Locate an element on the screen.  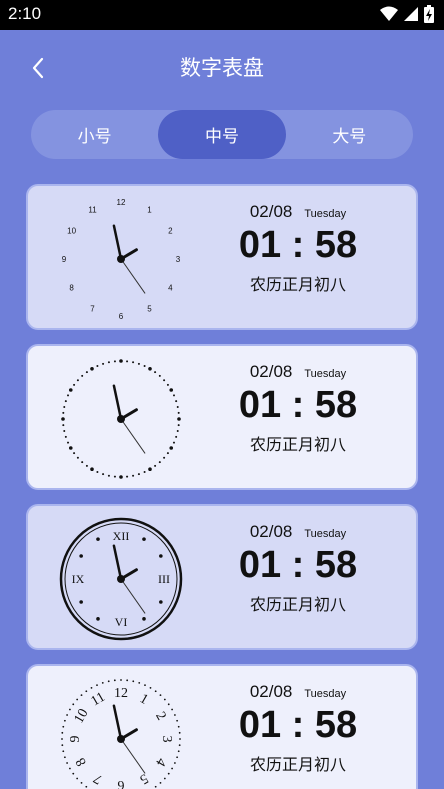
dial-roman-numeral: XII is located at coordinates (121, 536).